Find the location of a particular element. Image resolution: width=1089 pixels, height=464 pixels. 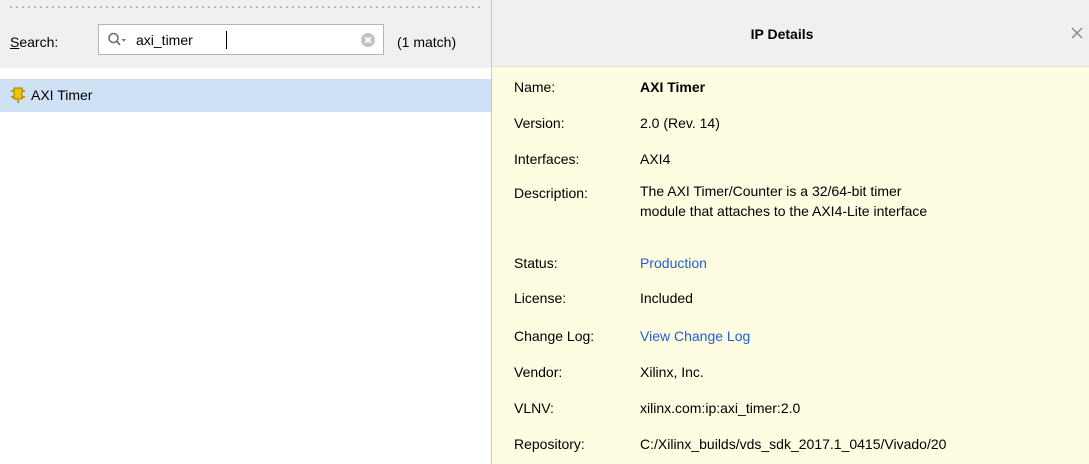

close-icon is located at coordinates (1077, 33).